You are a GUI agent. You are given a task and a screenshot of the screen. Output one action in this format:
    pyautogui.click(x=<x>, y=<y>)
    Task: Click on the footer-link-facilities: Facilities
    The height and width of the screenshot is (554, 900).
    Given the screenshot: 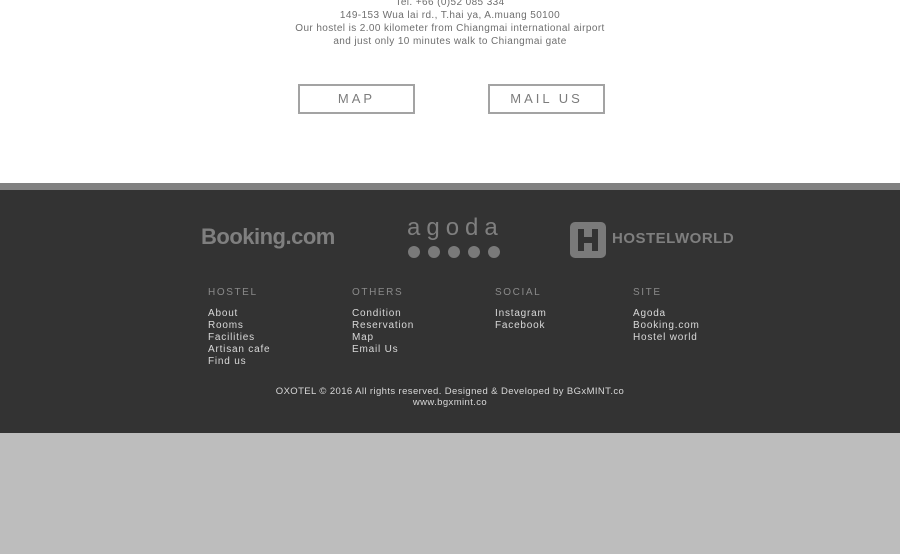 What is the action you would take?
    pyautogui.click(x=239, y=338)
    